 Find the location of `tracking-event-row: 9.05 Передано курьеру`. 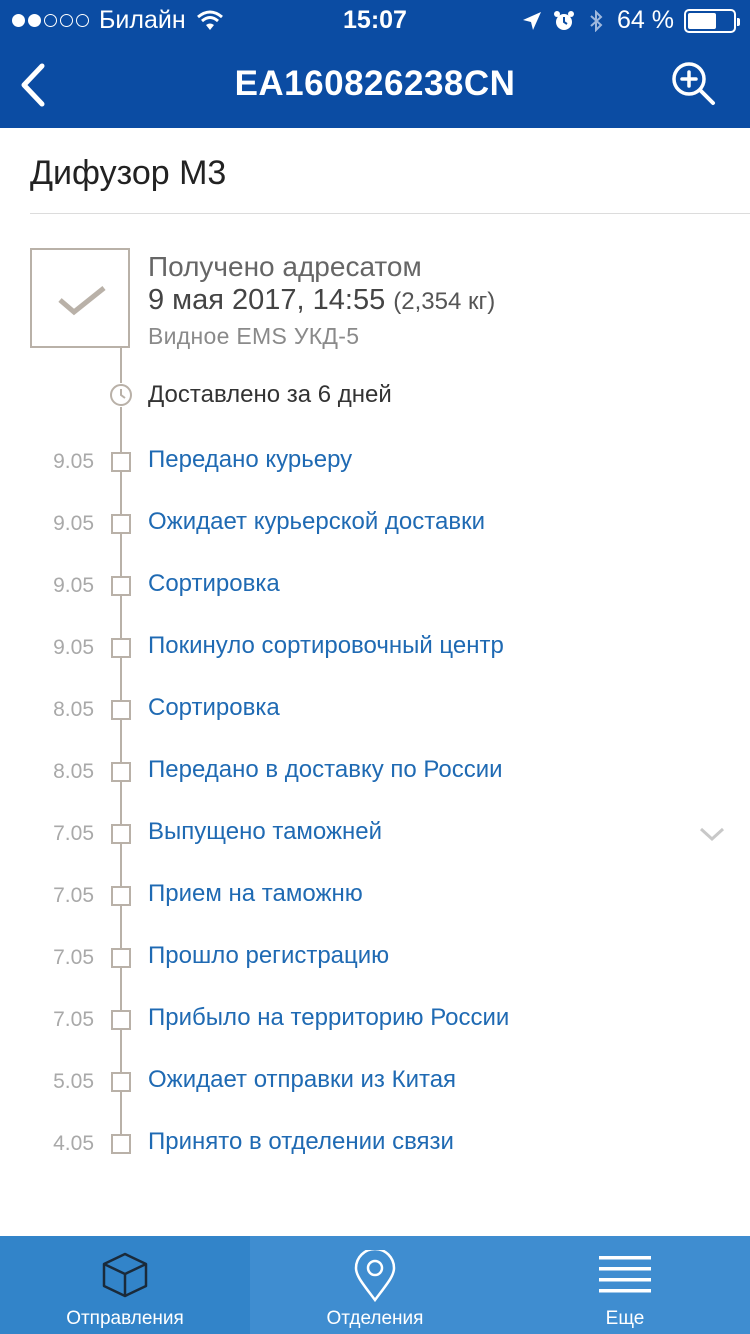

tracking-event-row: 9.05 Передано курьеру is located at coordinates (375, 463).